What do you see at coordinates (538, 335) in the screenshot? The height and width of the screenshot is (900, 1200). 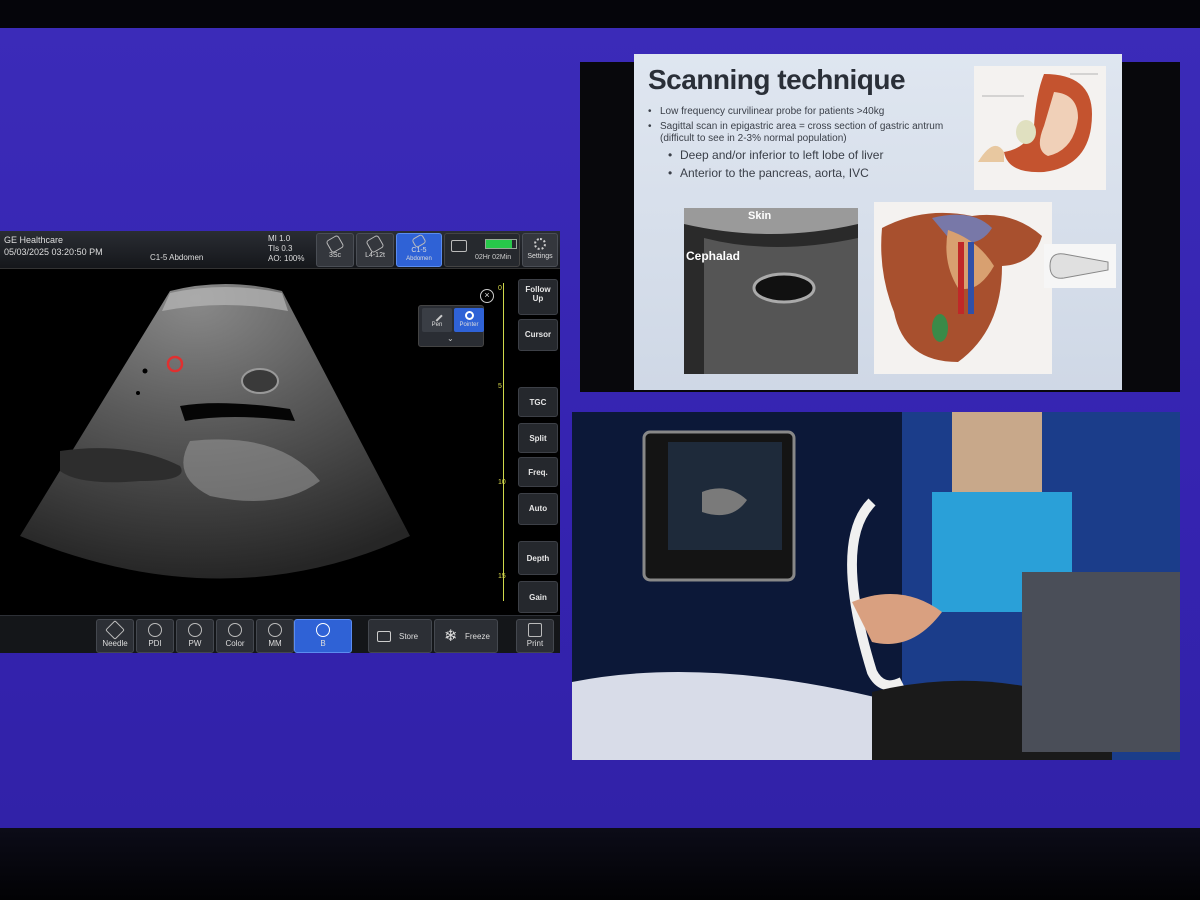 I see `cursor-button: Cursor` at bounding box center [538, 335].